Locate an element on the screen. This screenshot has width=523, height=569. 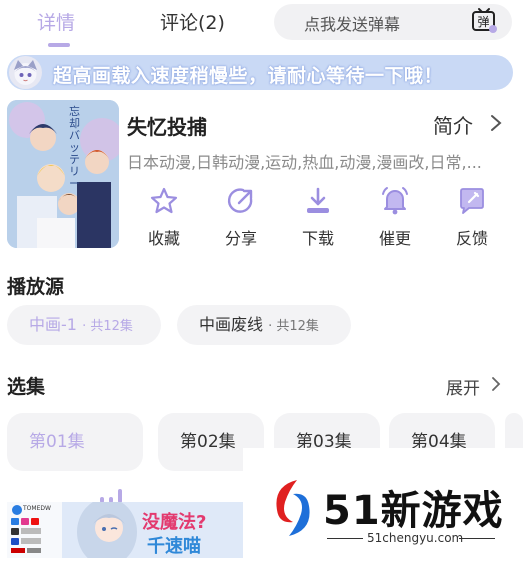
now-playing-icon is located at coordinates (113, 474).